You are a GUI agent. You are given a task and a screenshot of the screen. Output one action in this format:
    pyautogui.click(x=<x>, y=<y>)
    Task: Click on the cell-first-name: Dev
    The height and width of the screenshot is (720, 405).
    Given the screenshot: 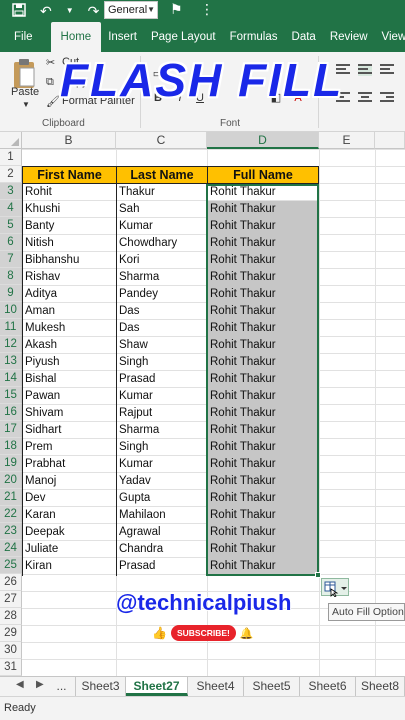 What is the action you would take?
    pyautogui.click(x=69, y=498)
    